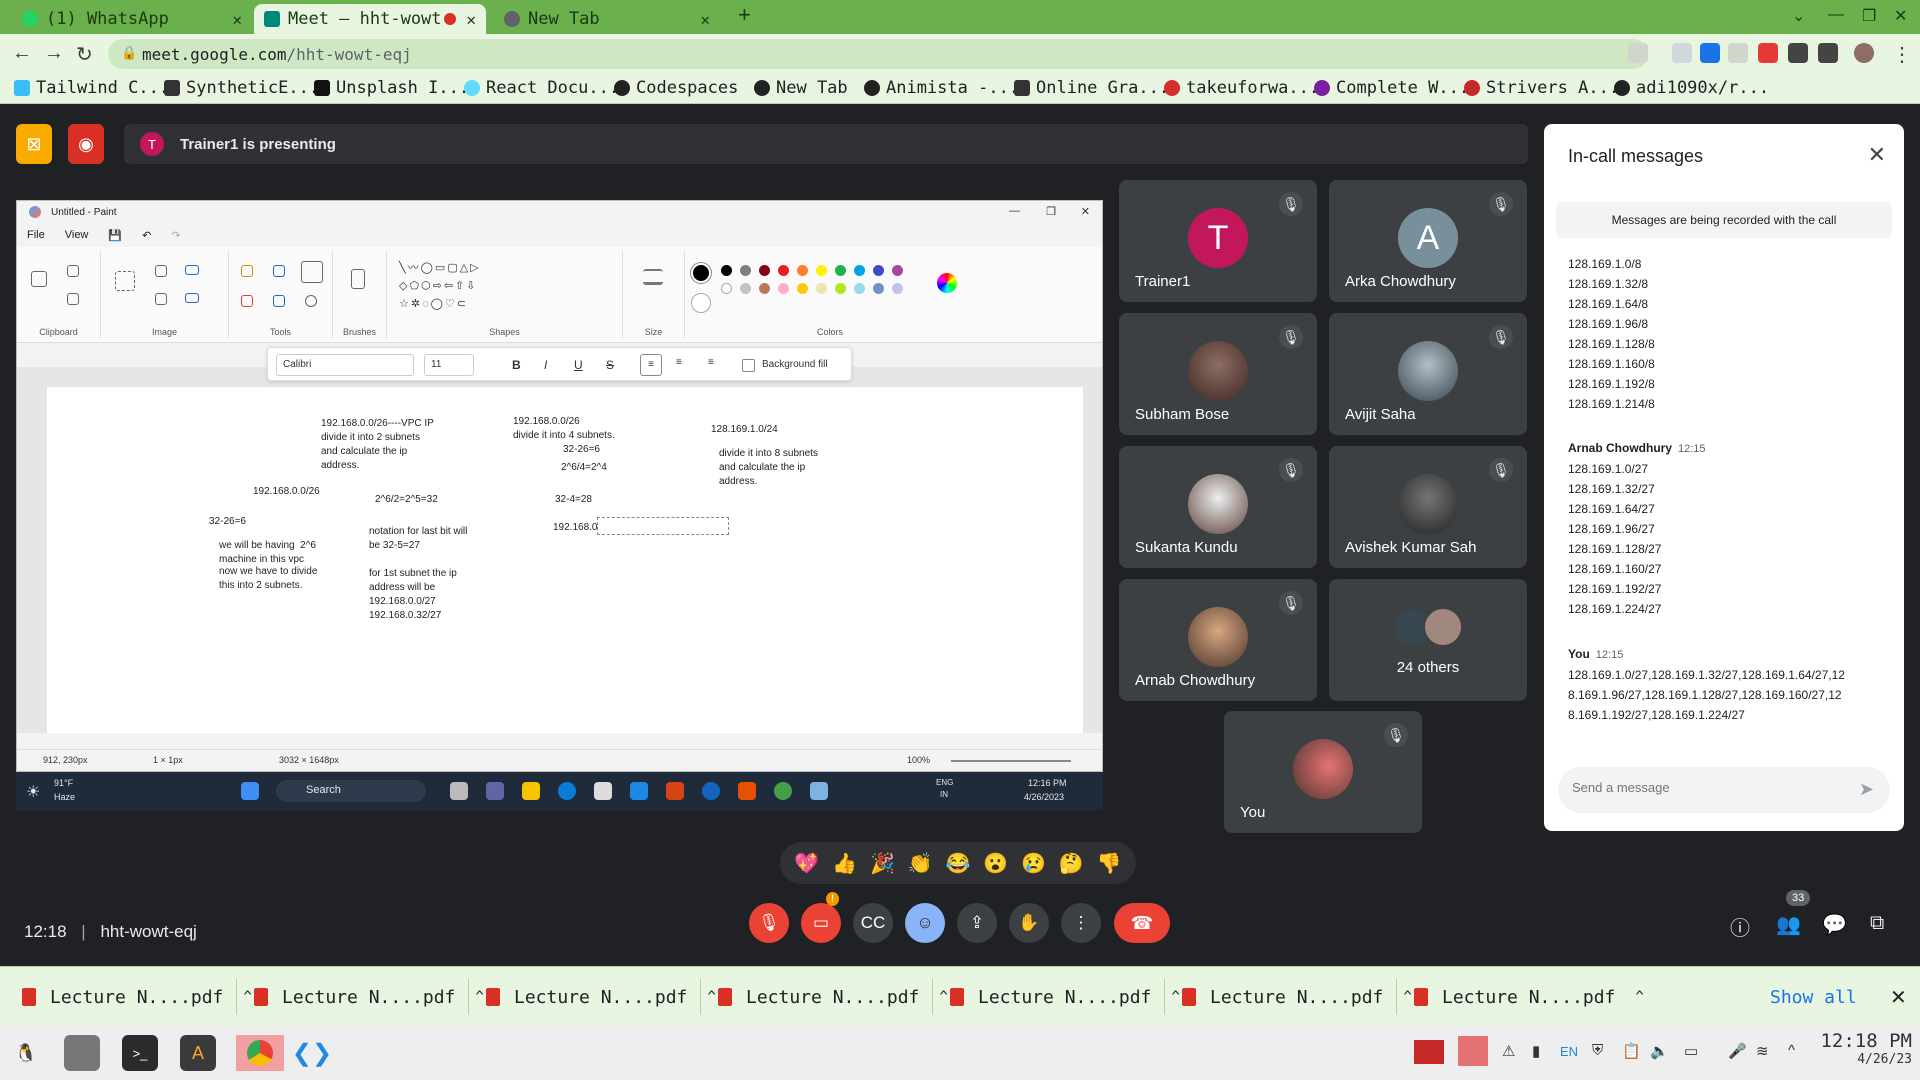 The height and width of the screenshot is (1080, 1920). Describe the element at coordinates (1536, 1051) in the screenshot. I see `window-icon: ▮` at that location.